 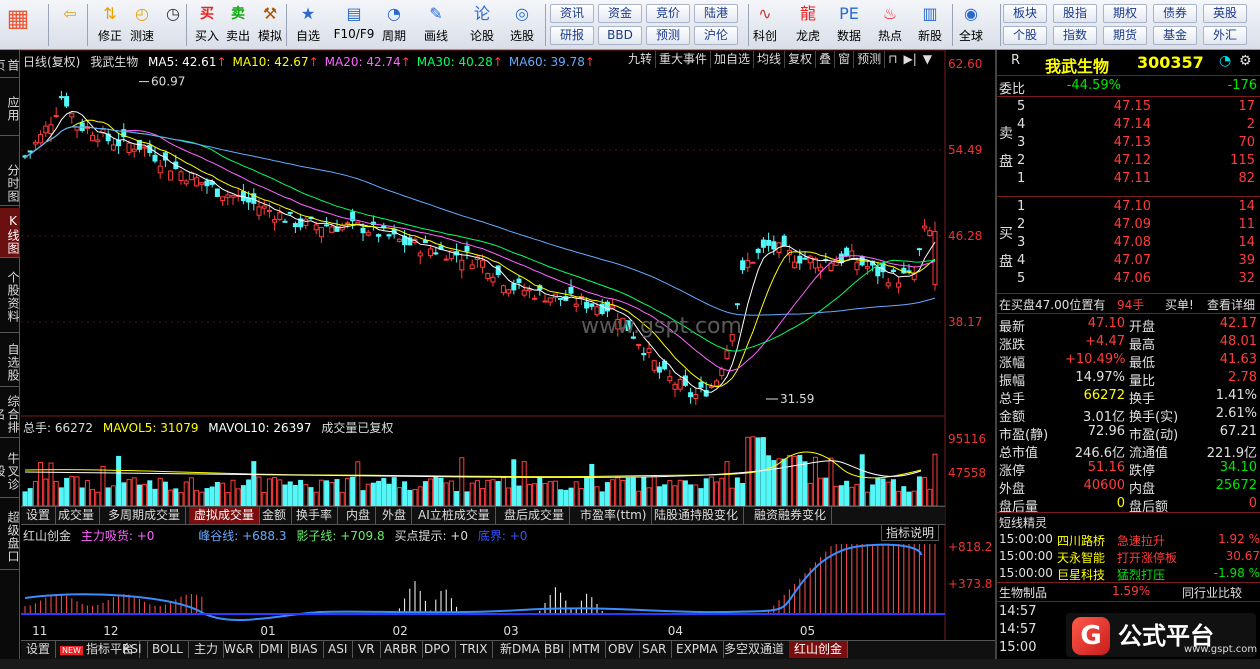 I want to click on sidebar-item: 分时图, so click(x=10, y=182).